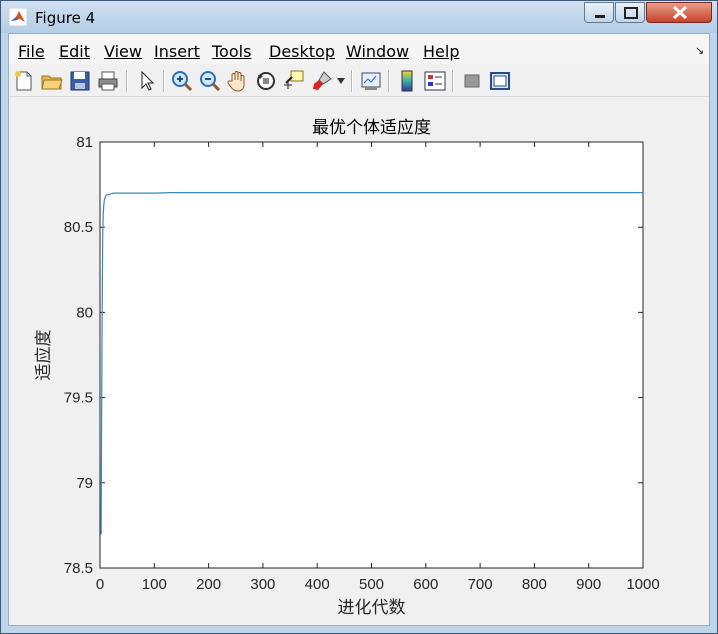 This screenshot has height=634, width=718. Describe the element at coordinates (371, 584) in the screenshot. I see `x-tick-label: 500` at that location.